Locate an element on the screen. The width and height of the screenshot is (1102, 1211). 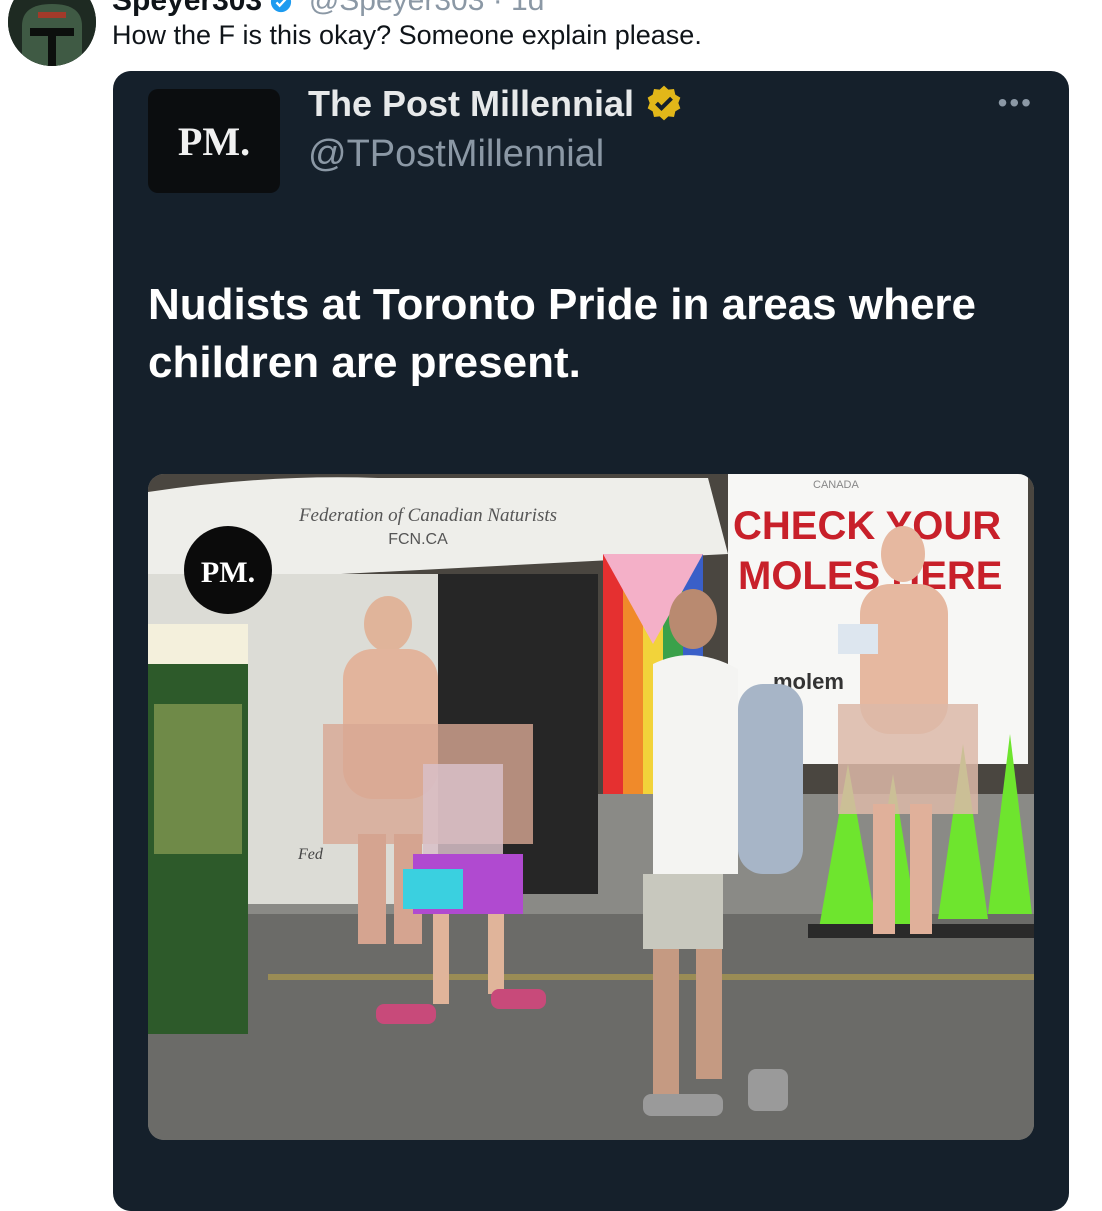
helmet-icon is located at coordinates (52, 33).